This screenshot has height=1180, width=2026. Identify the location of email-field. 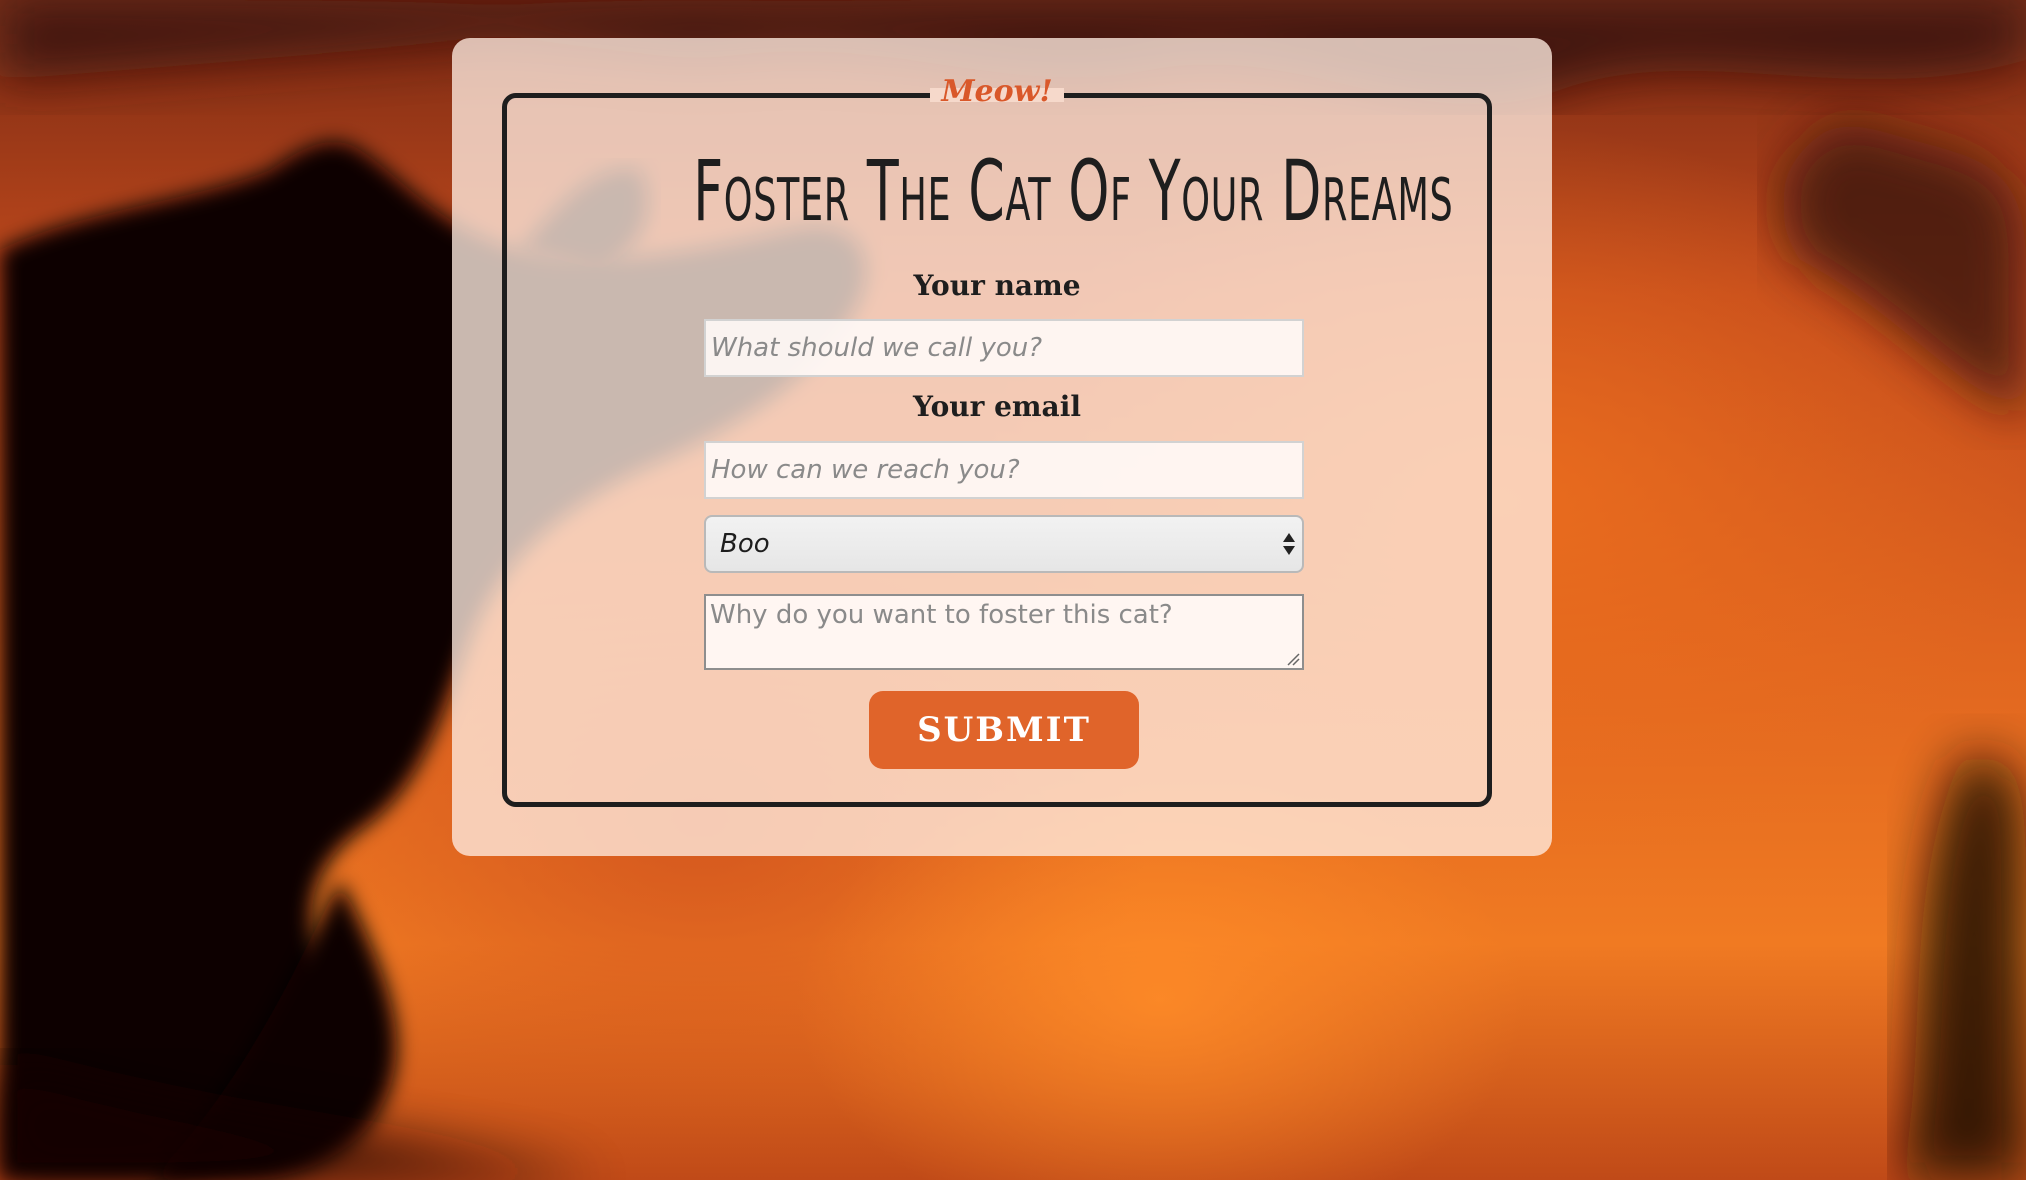
(1004, 470).